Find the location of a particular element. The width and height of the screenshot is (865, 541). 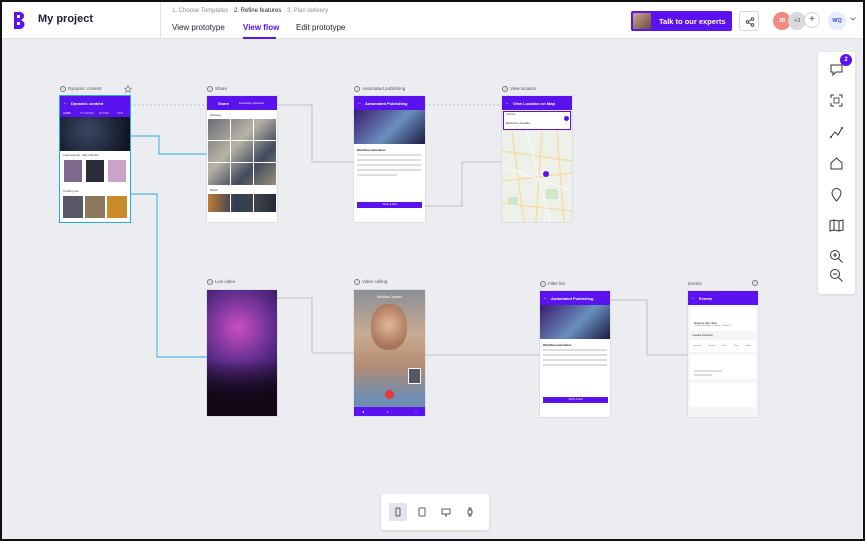

map-icon is located at coordinates (836, 225).